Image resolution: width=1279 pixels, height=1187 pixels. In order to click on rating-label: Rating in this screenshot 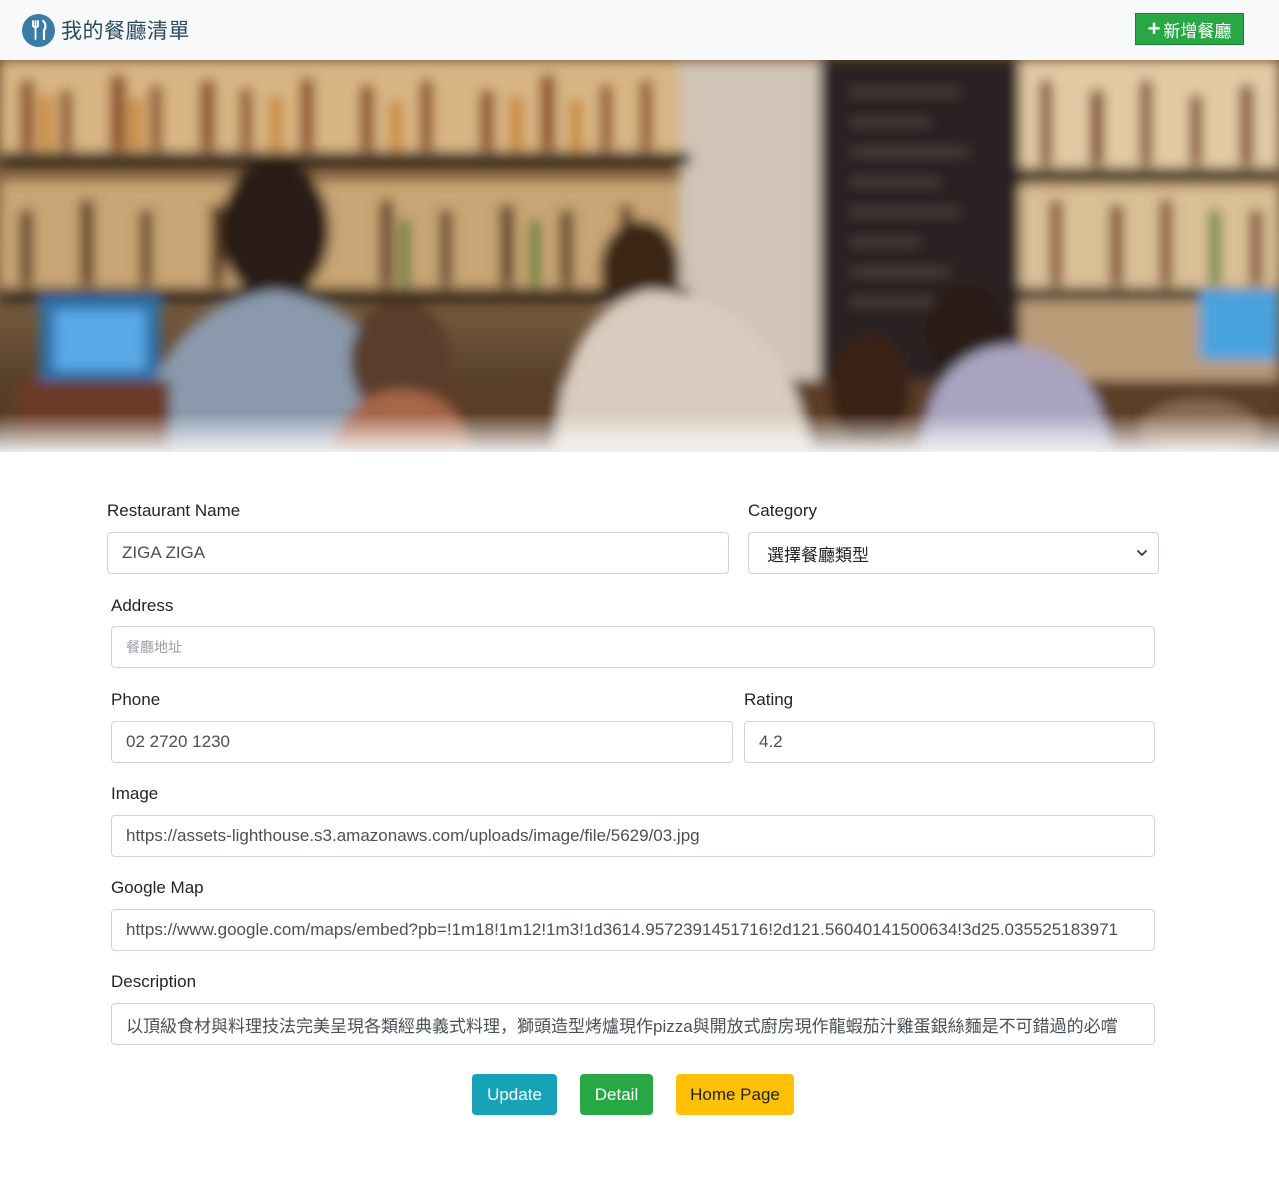, I will do `click(769, 699)`.